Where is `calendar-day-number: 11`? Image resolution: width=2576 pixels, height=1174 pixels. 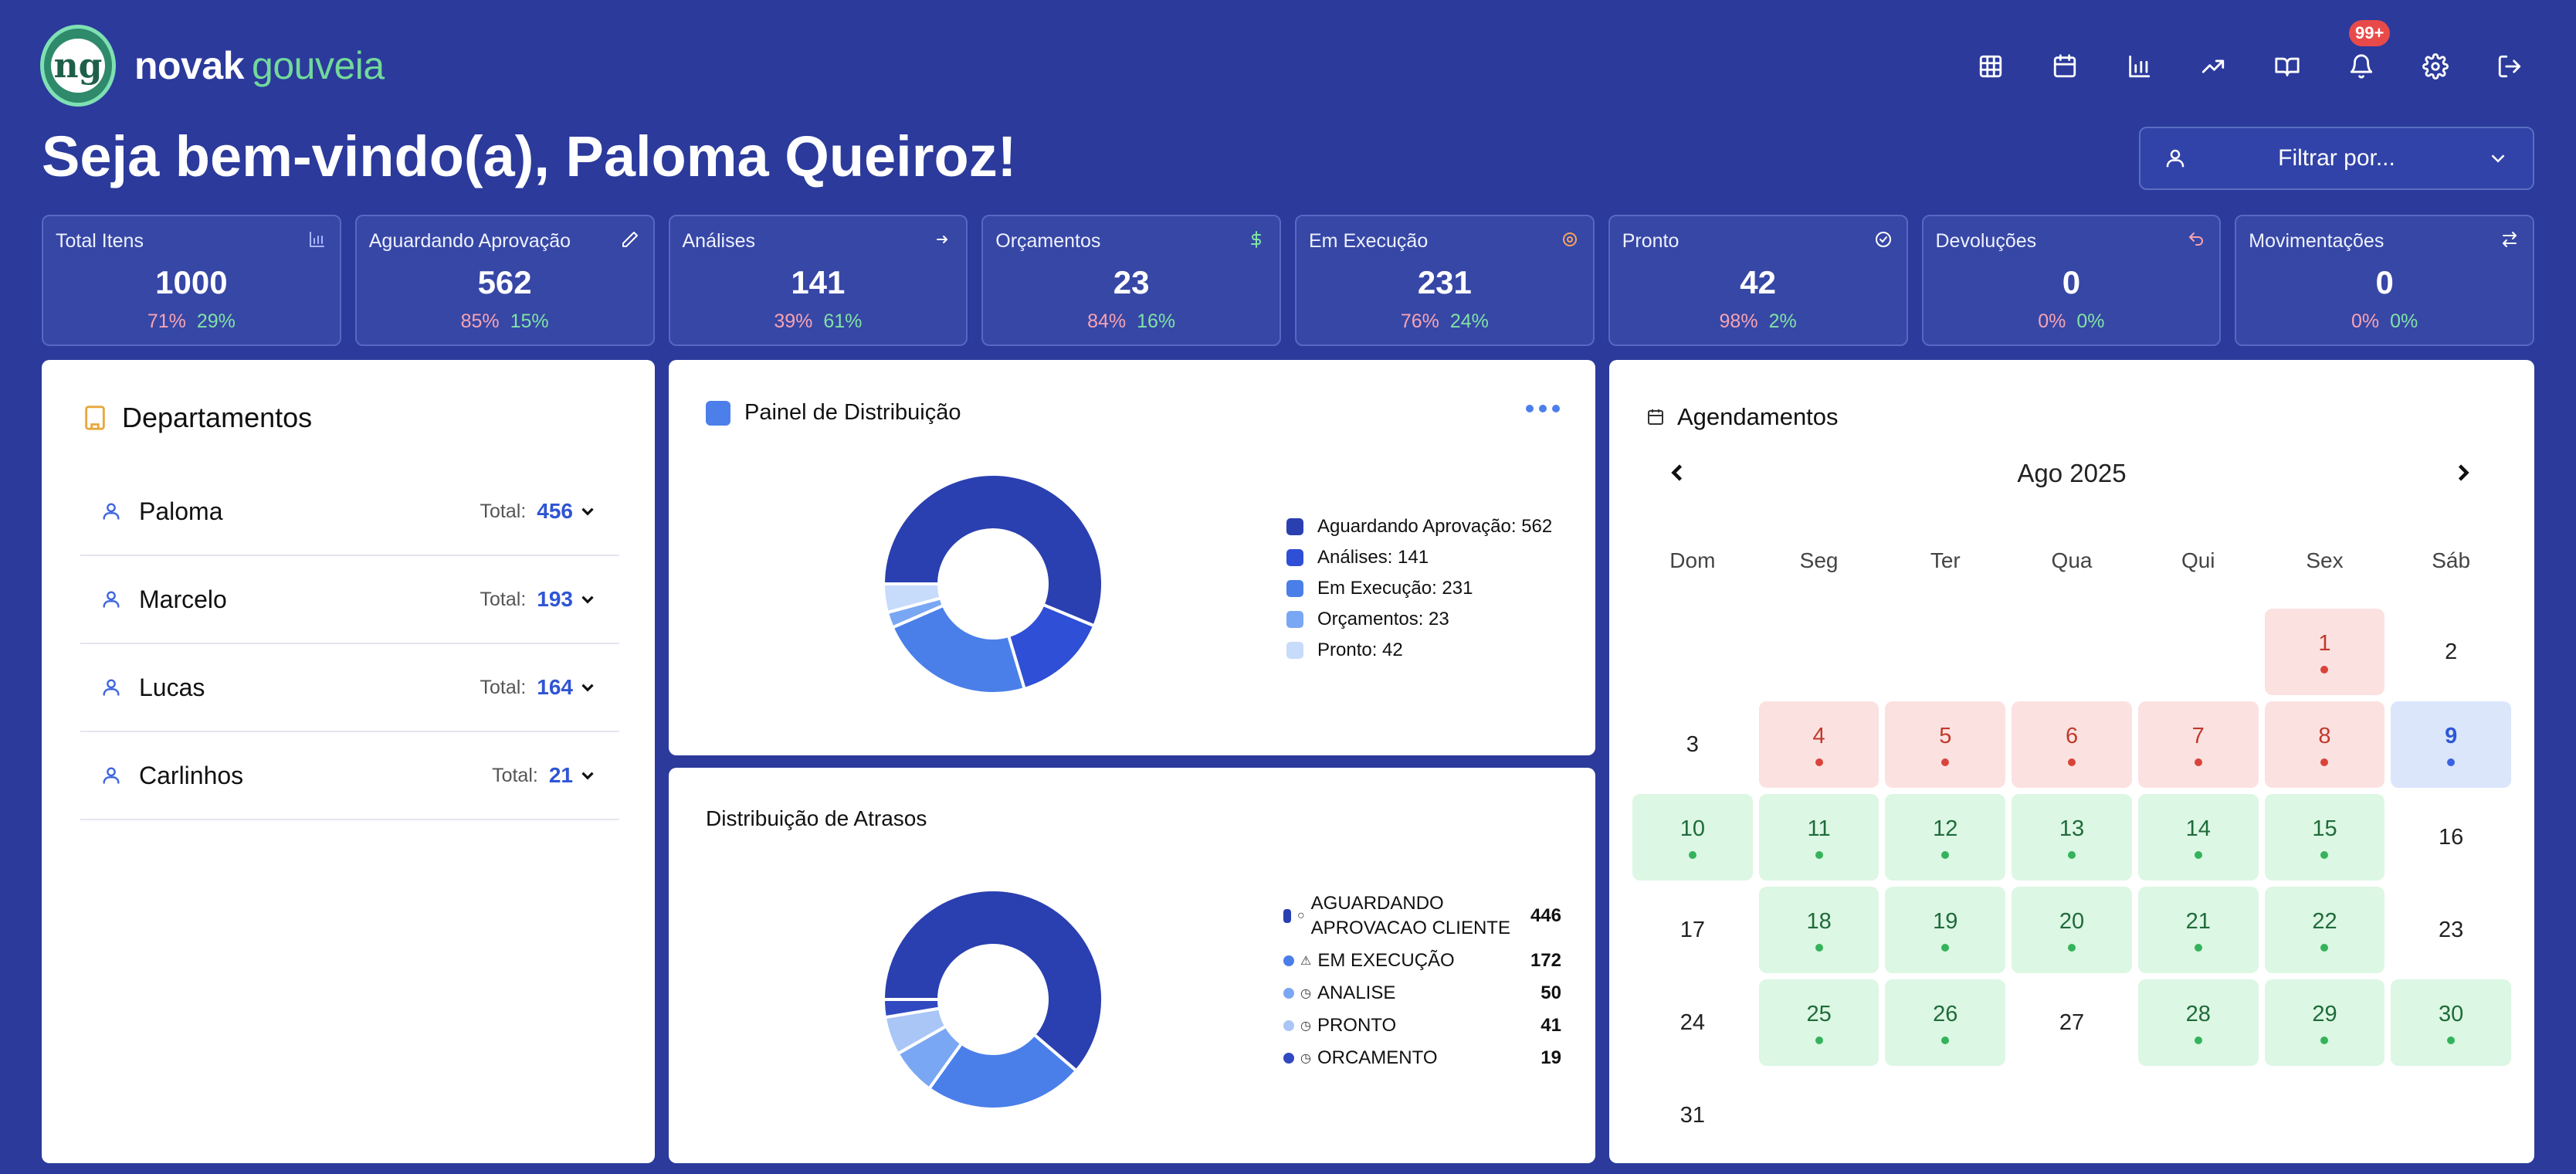
calendar-day-number: 11 is located at coordinates (1819, 828).